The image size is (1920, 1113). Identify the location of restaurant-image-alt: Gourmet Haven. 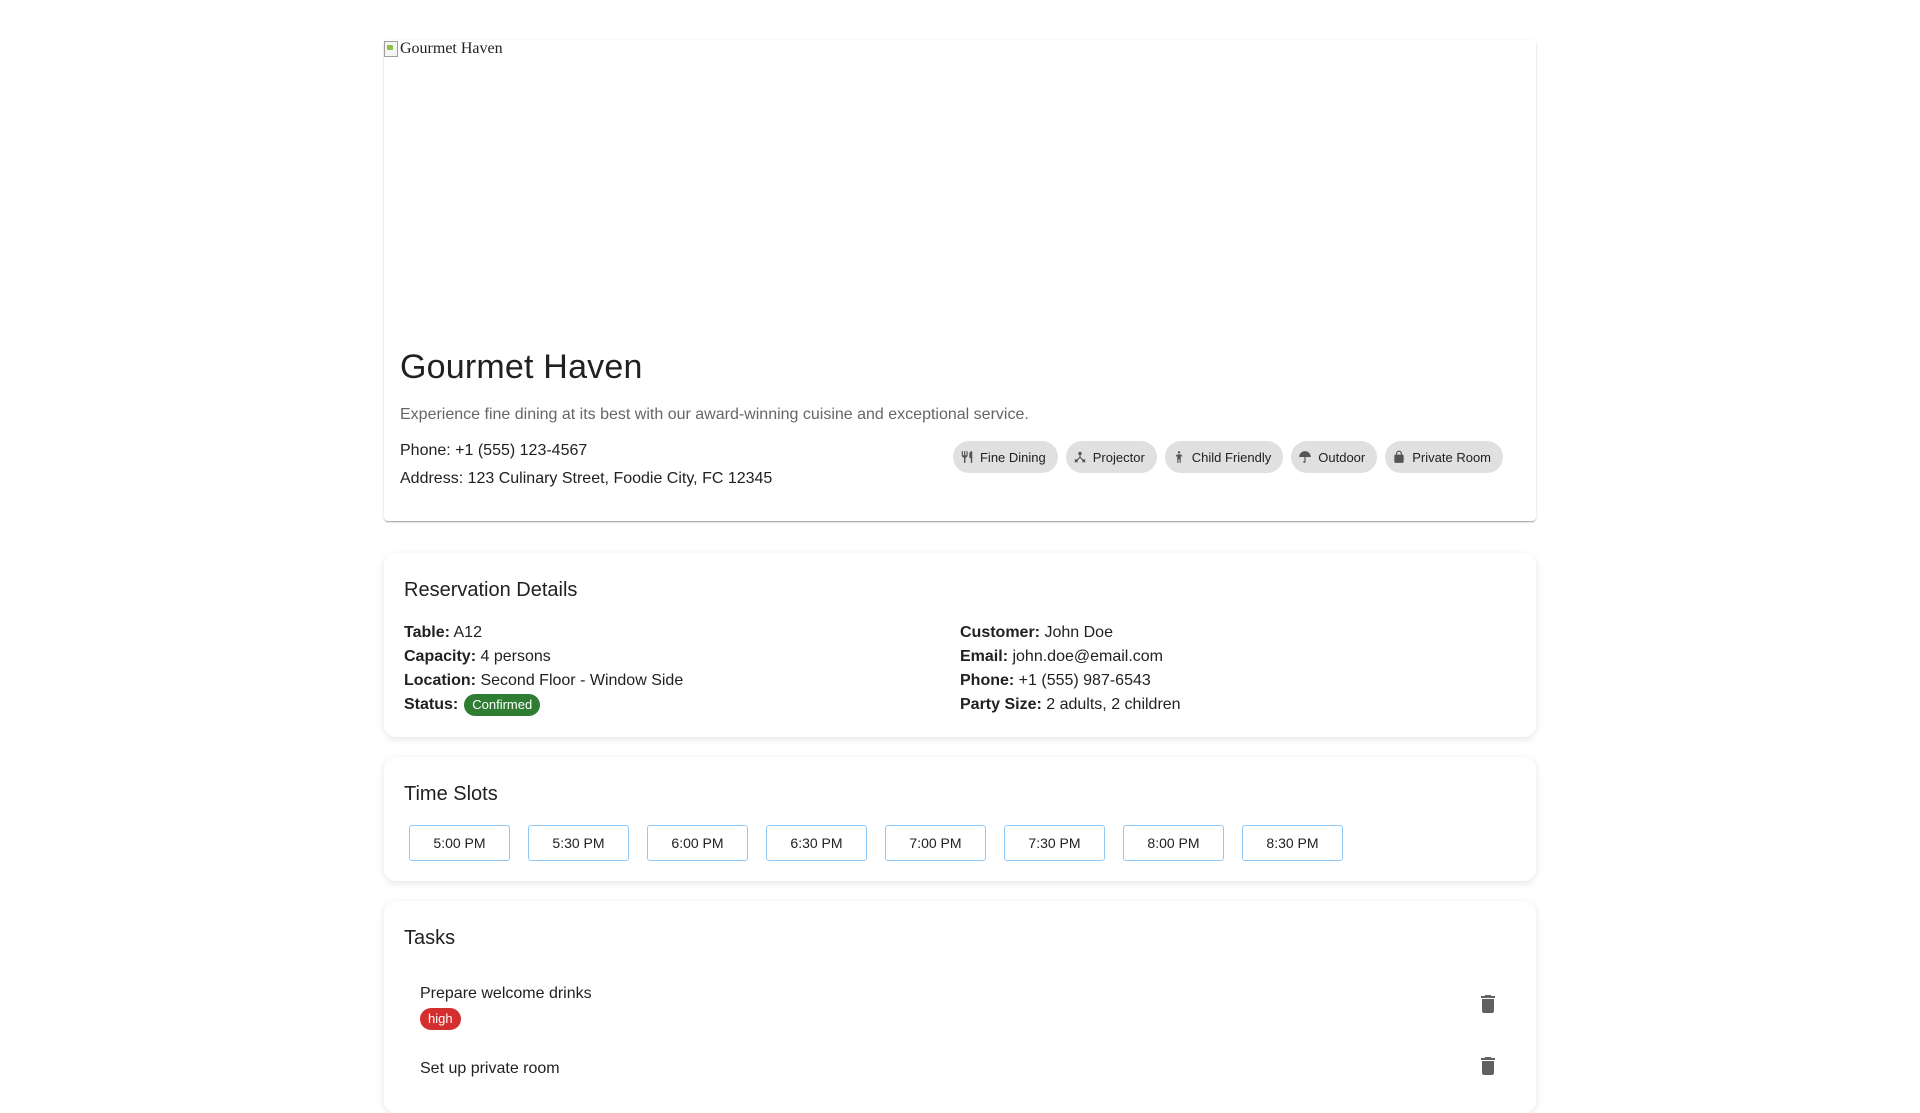
(451, 48).